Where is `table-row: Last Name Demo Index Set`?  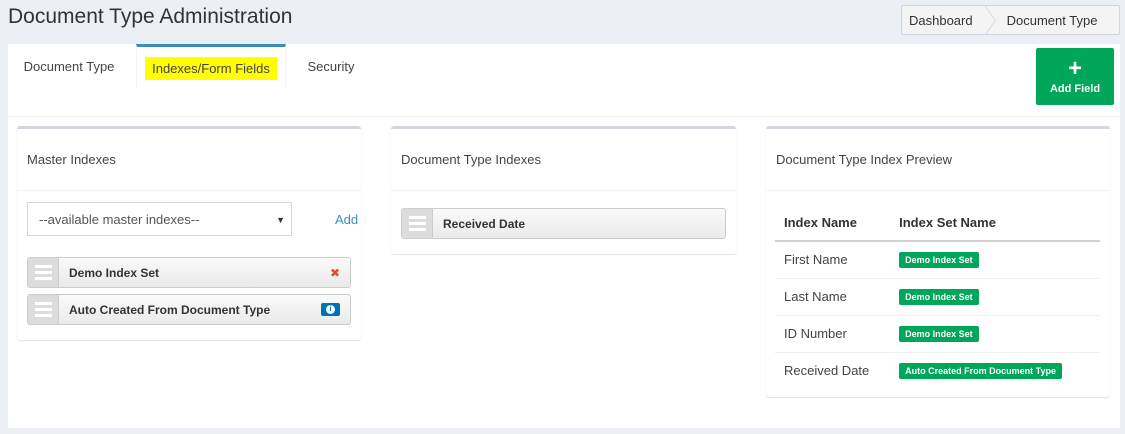 table-row: Last Name Demo Index Set is located at coordinates (937, 297).